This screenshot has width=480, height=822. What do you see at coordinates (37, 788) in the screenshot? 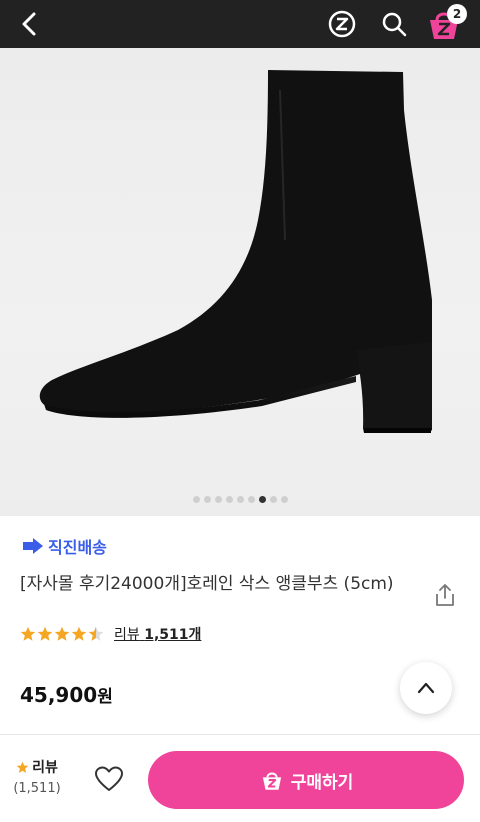
I see `bottom-review-count: (1,511)` at bounding box center [37, 788].